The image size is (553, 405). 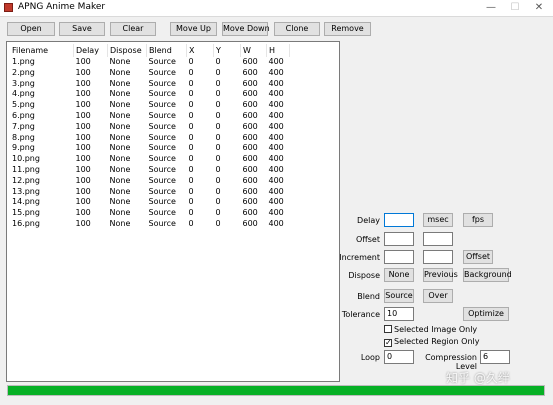 I want to click on table-row: 1.png 100 None Source 0 0 600 400, so click(x=150, y=62).